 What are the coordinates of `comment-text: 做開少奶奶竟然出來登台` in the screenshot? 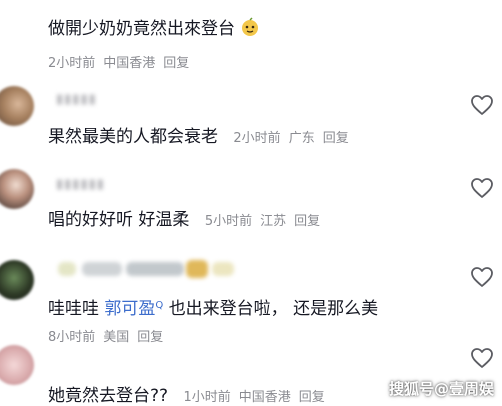 It's located at (154, 26).